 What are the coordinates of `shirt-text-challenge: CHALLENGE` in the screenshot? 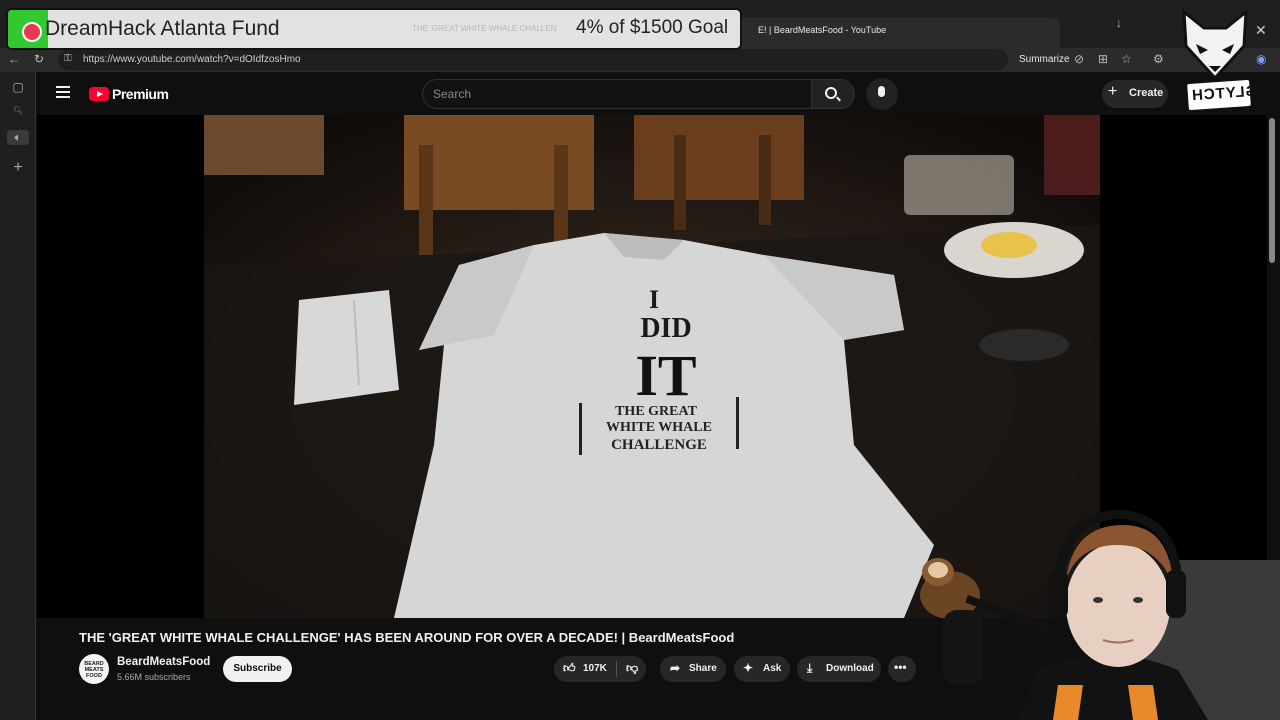 It's located at (659, 445).